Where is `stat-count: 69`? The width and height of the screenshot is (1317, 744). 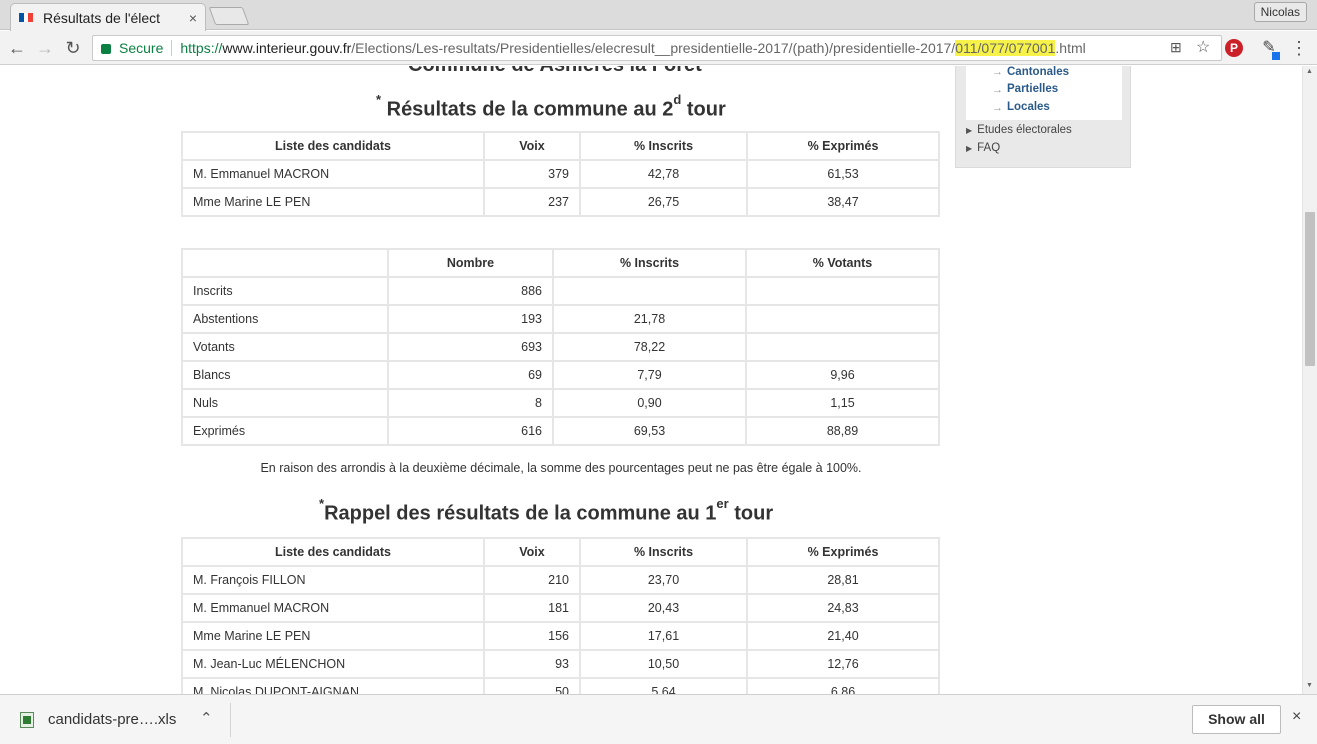
stat-count: 69 is located at coordinates (470, 375).